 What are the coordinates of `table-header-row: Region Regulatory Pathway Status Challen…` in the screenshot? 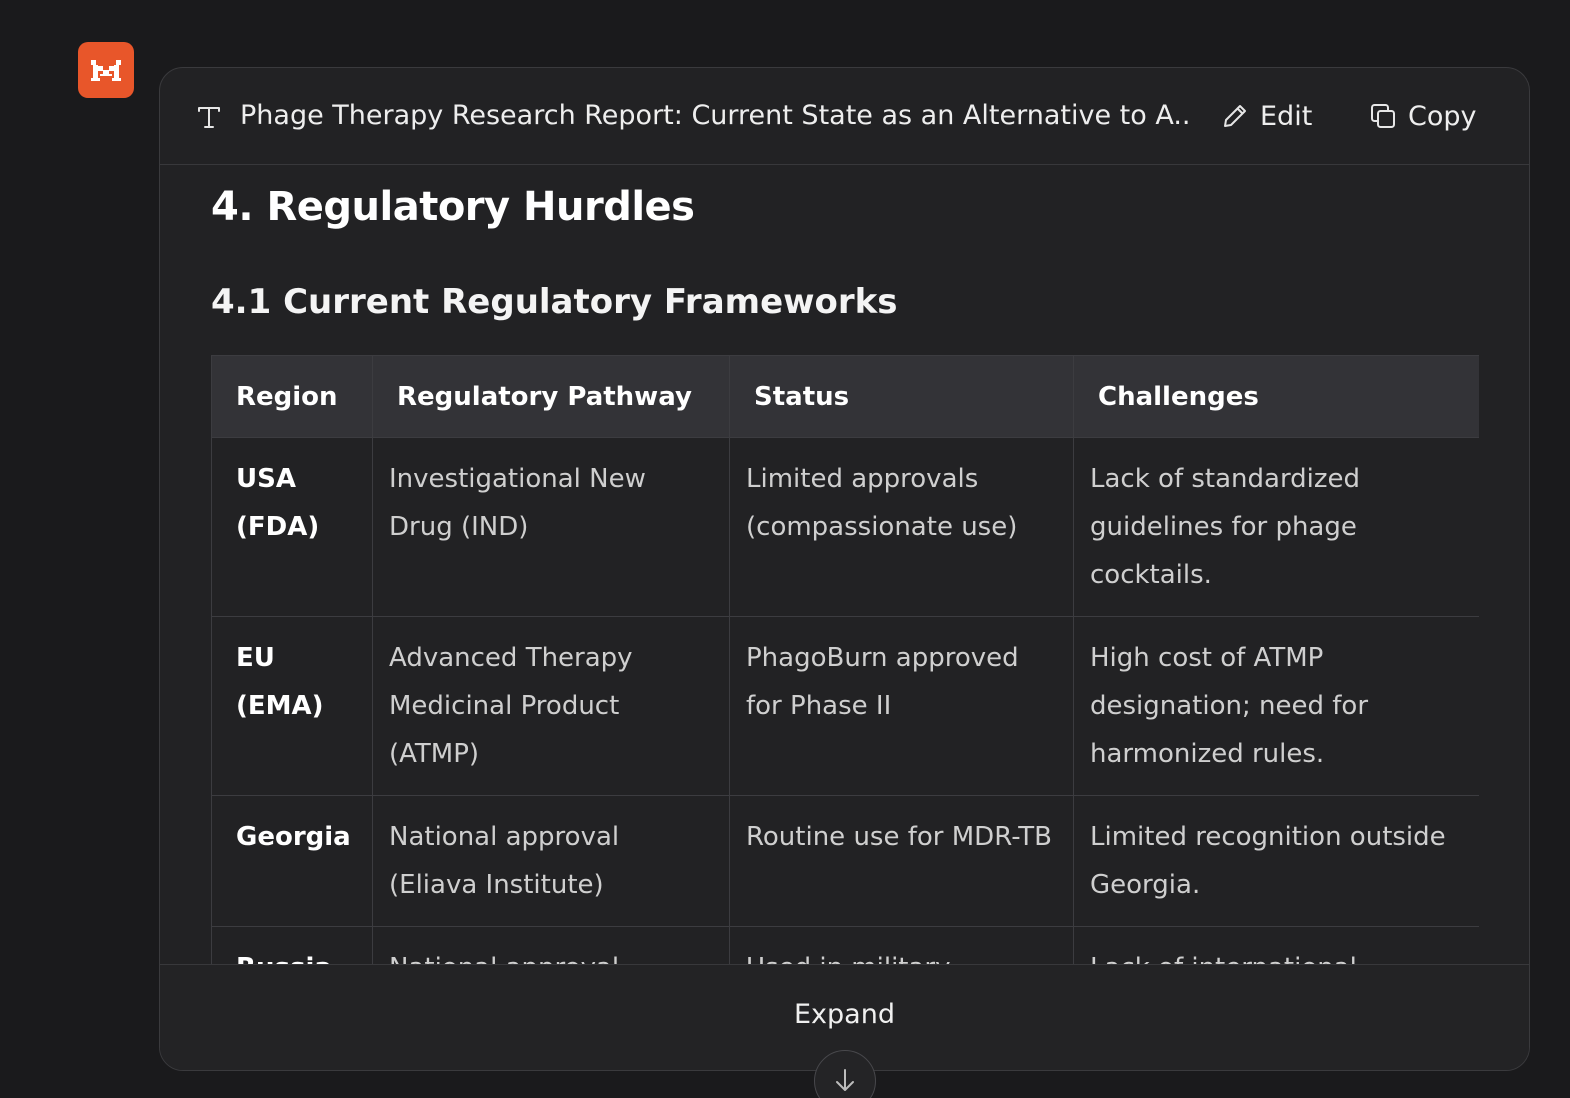 It's located at (845, 396).